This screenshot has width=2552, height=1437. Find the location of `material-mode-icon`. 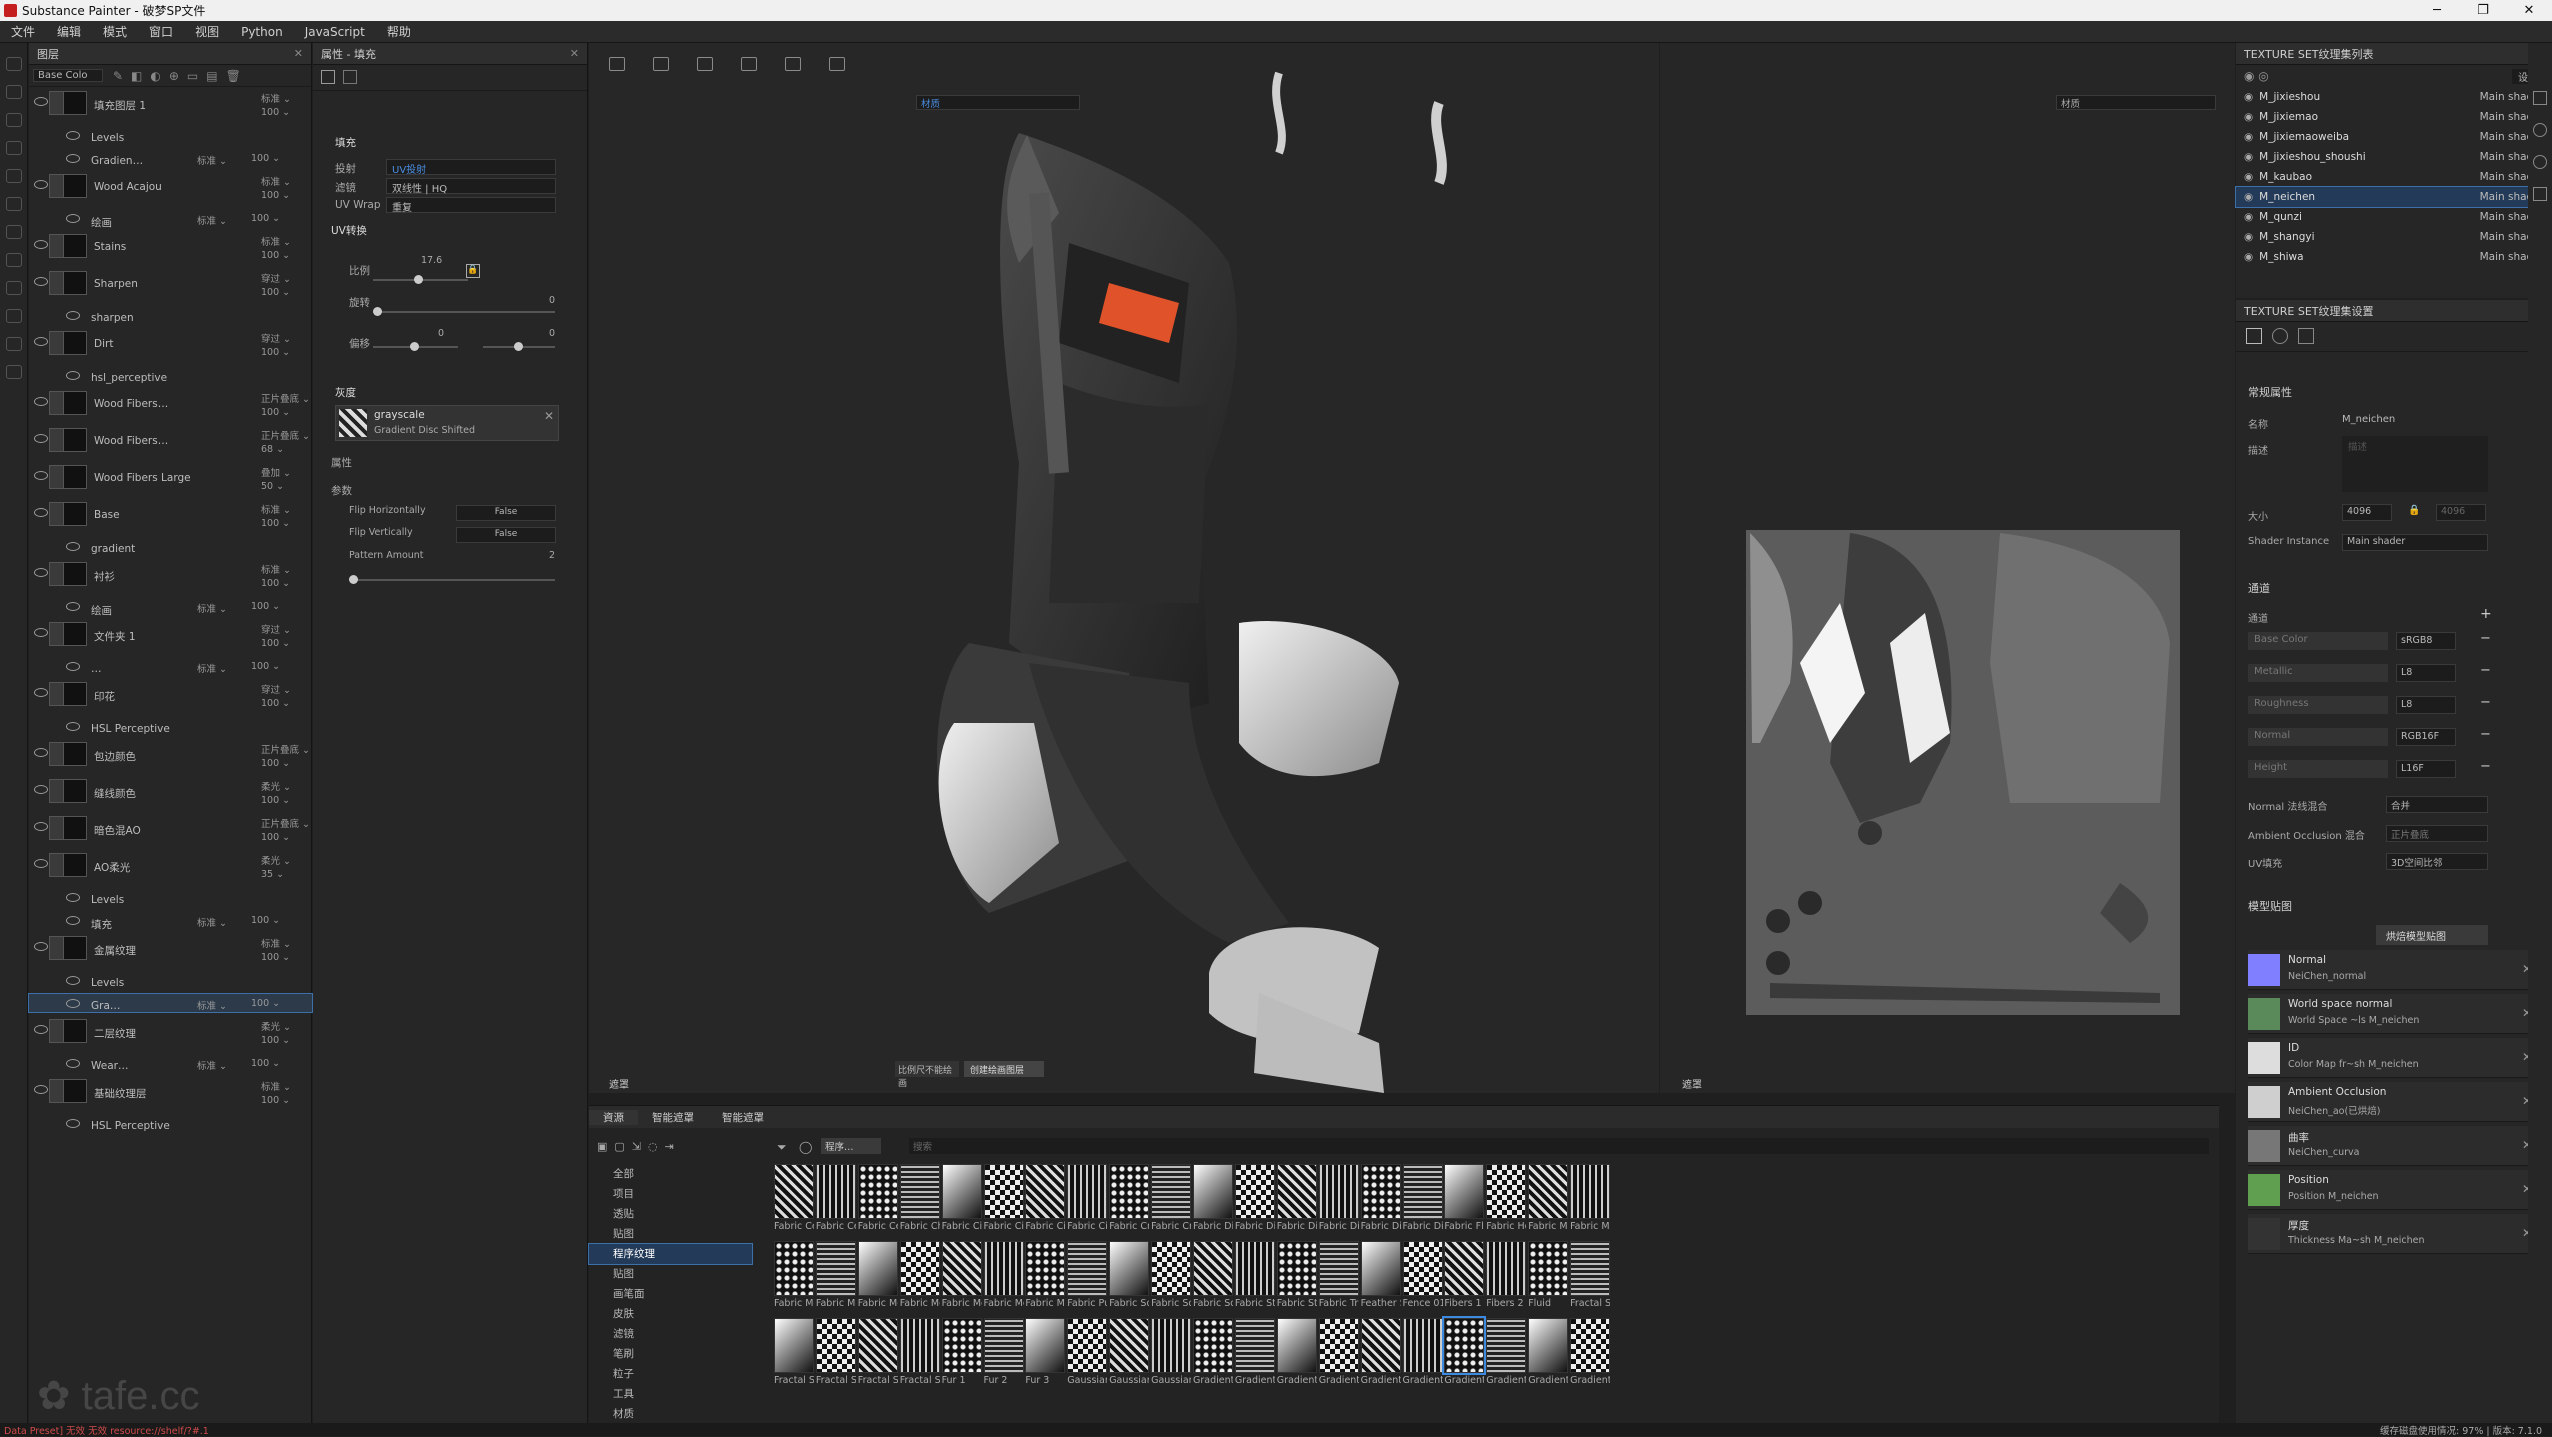

material-mode-icon is located at coordinates (350, 77).